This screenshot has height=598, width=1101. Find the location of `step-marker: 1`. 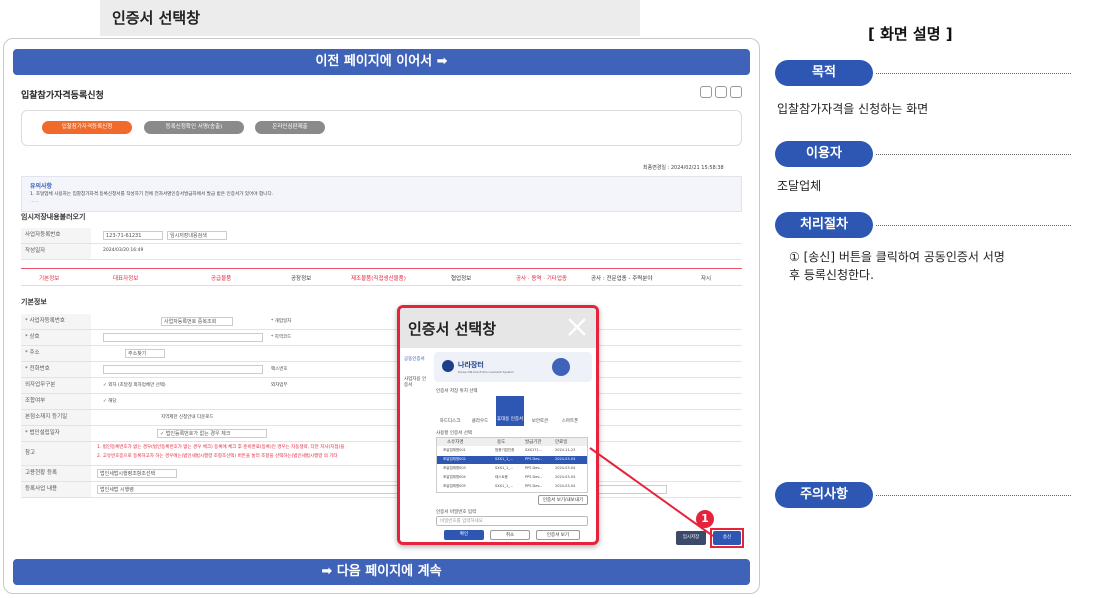

step-marker: 1 is located at coordinates (705, 519).